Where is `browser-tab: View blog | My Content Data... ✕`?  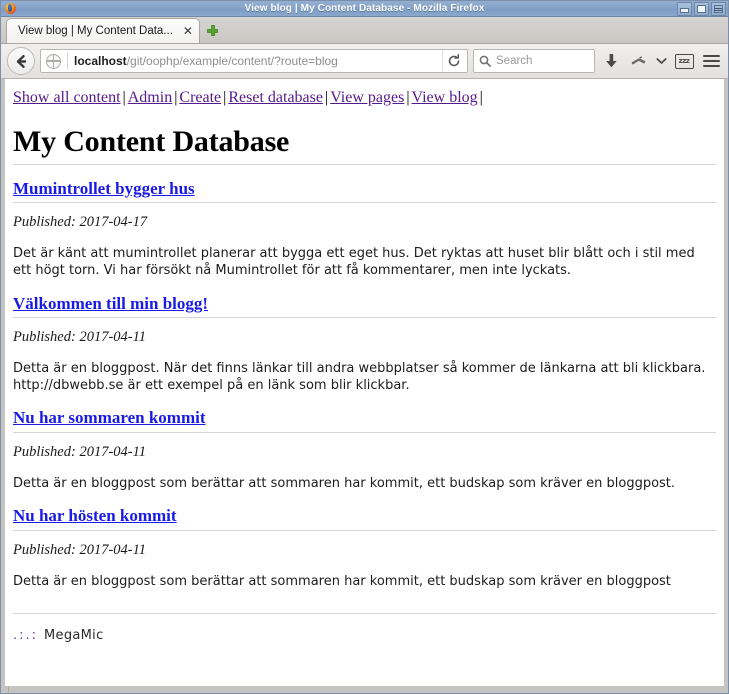
browser-tab: View blog | My Content Data... ✕ is located at coordinates (103, 30).